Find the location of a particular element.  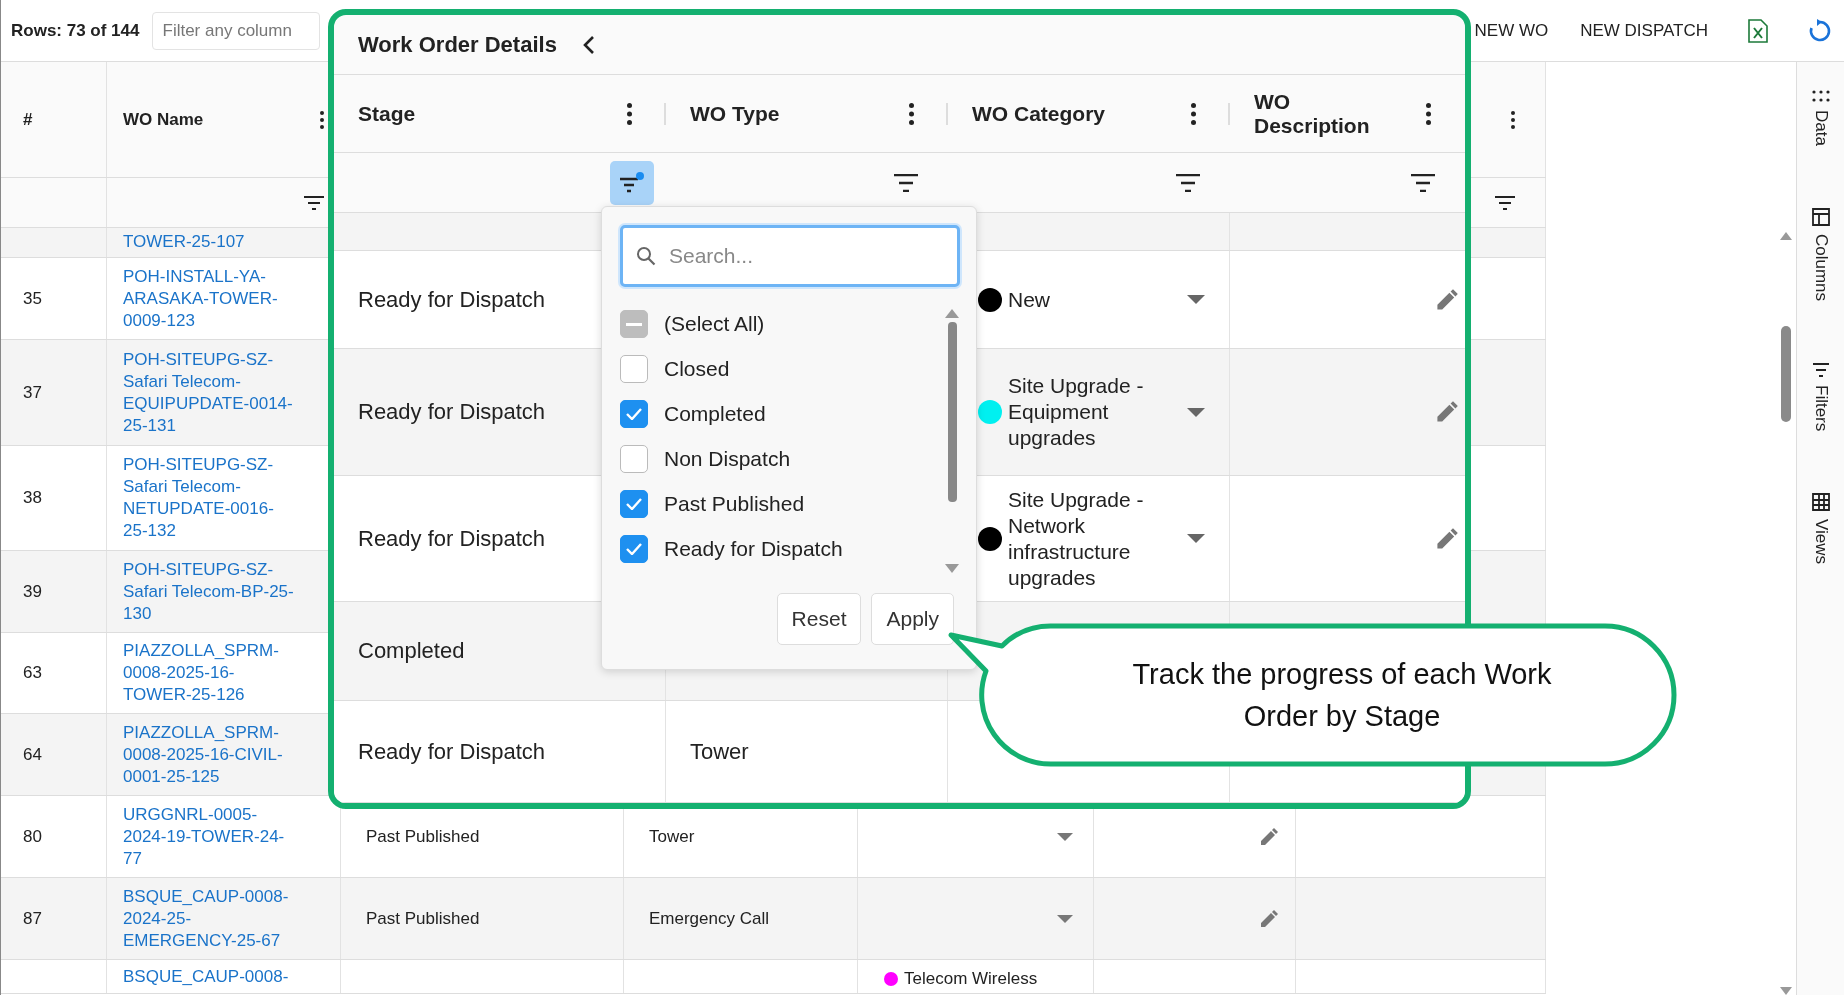

filter-button is located at coordinates (632, 182).